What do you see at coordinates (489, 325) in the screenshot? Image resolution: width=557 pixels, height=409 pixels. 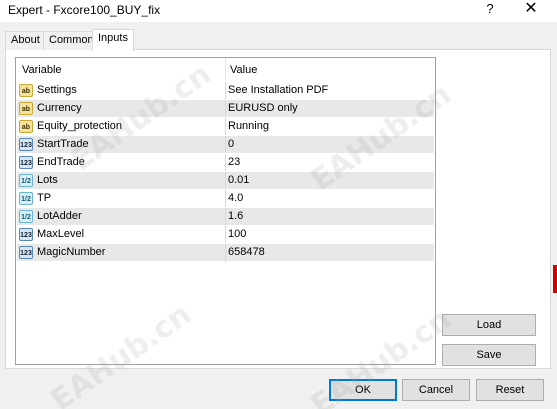 I see `load-button: Load` at bounding box center [489, 325].